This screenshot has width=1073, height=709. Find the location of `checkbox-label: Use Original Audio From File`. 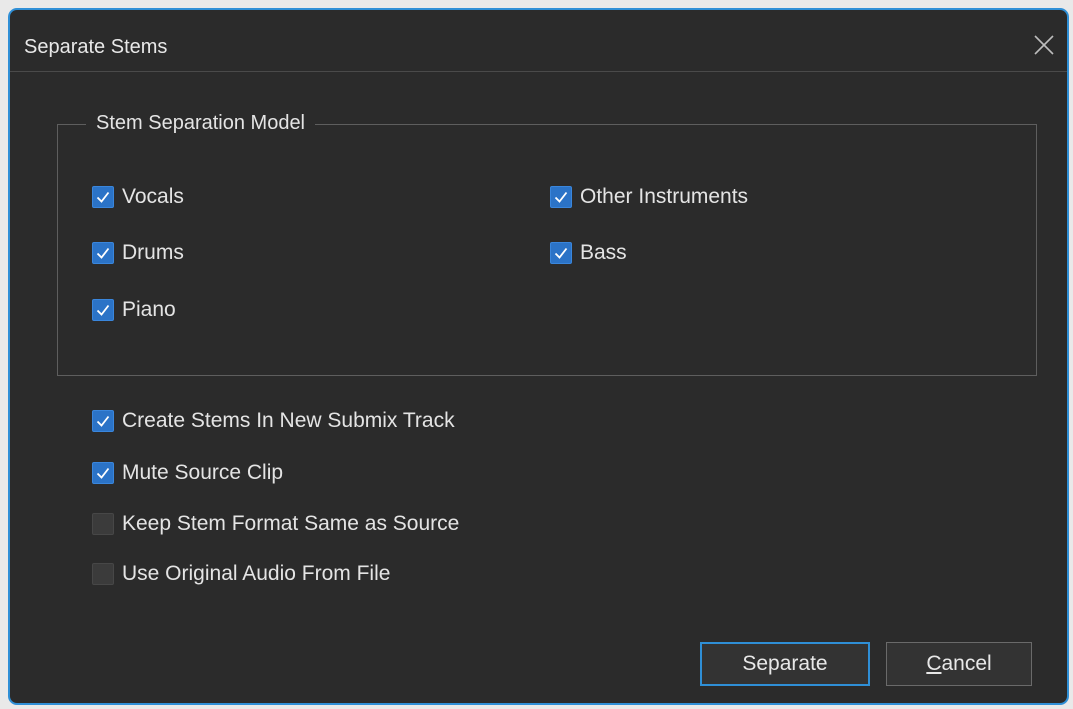

checkbox-label: Use Original Audio From File is located at coordinates (256, 573).